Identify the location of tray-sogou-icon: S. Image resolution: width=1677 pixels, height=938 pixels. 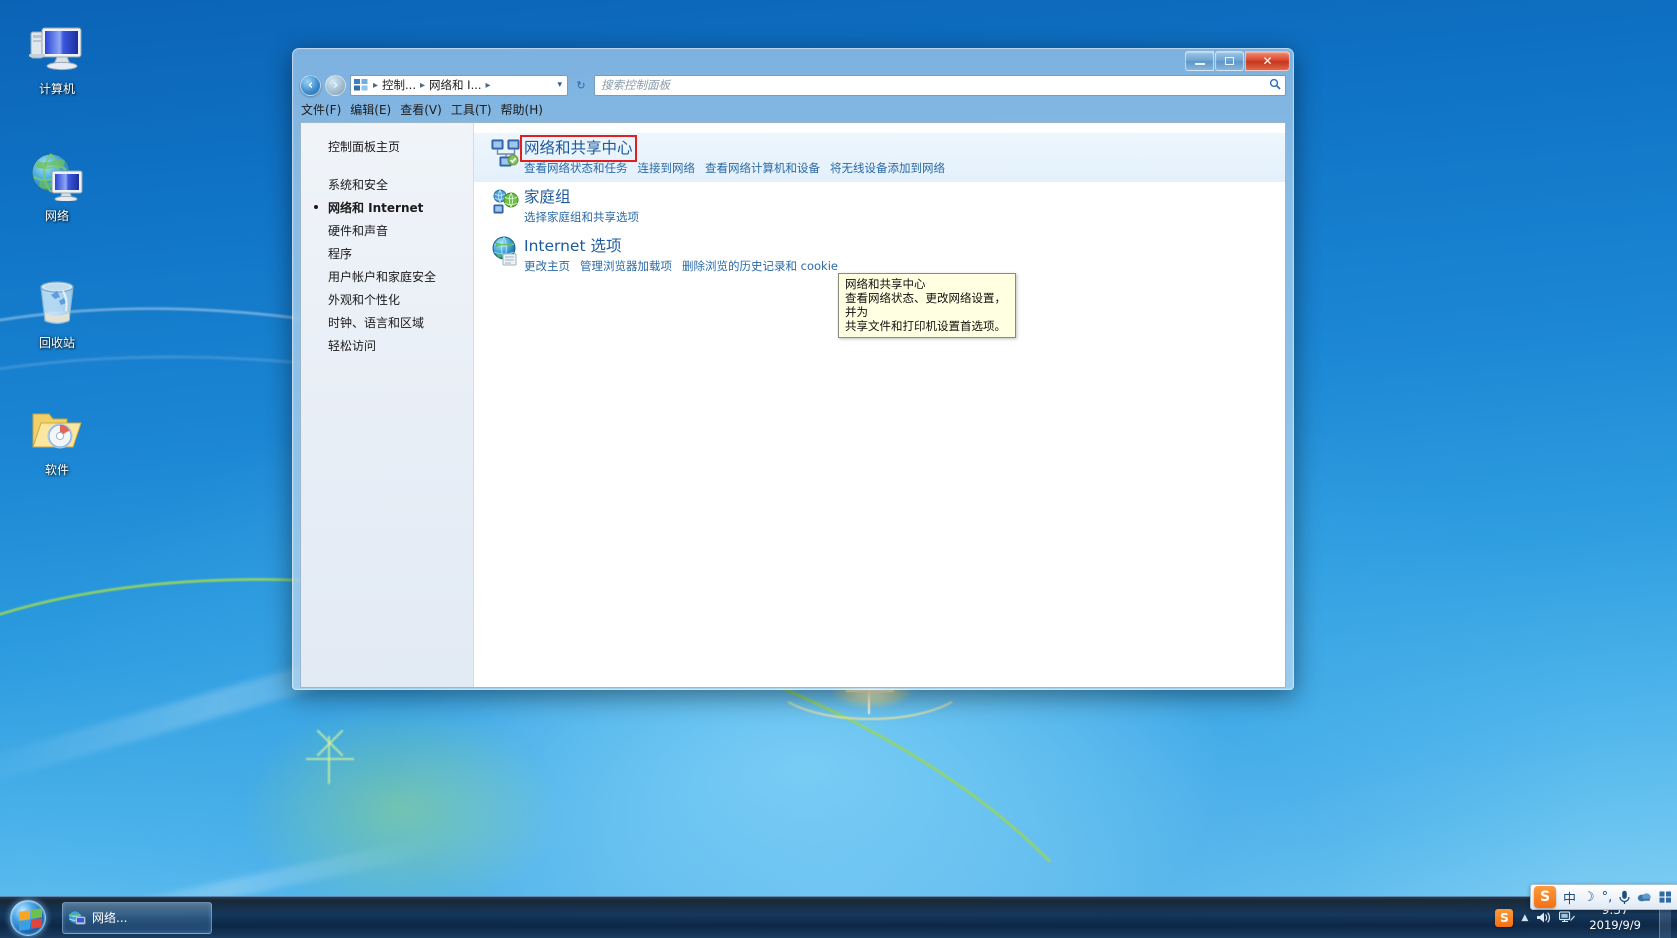
(1504, 917).